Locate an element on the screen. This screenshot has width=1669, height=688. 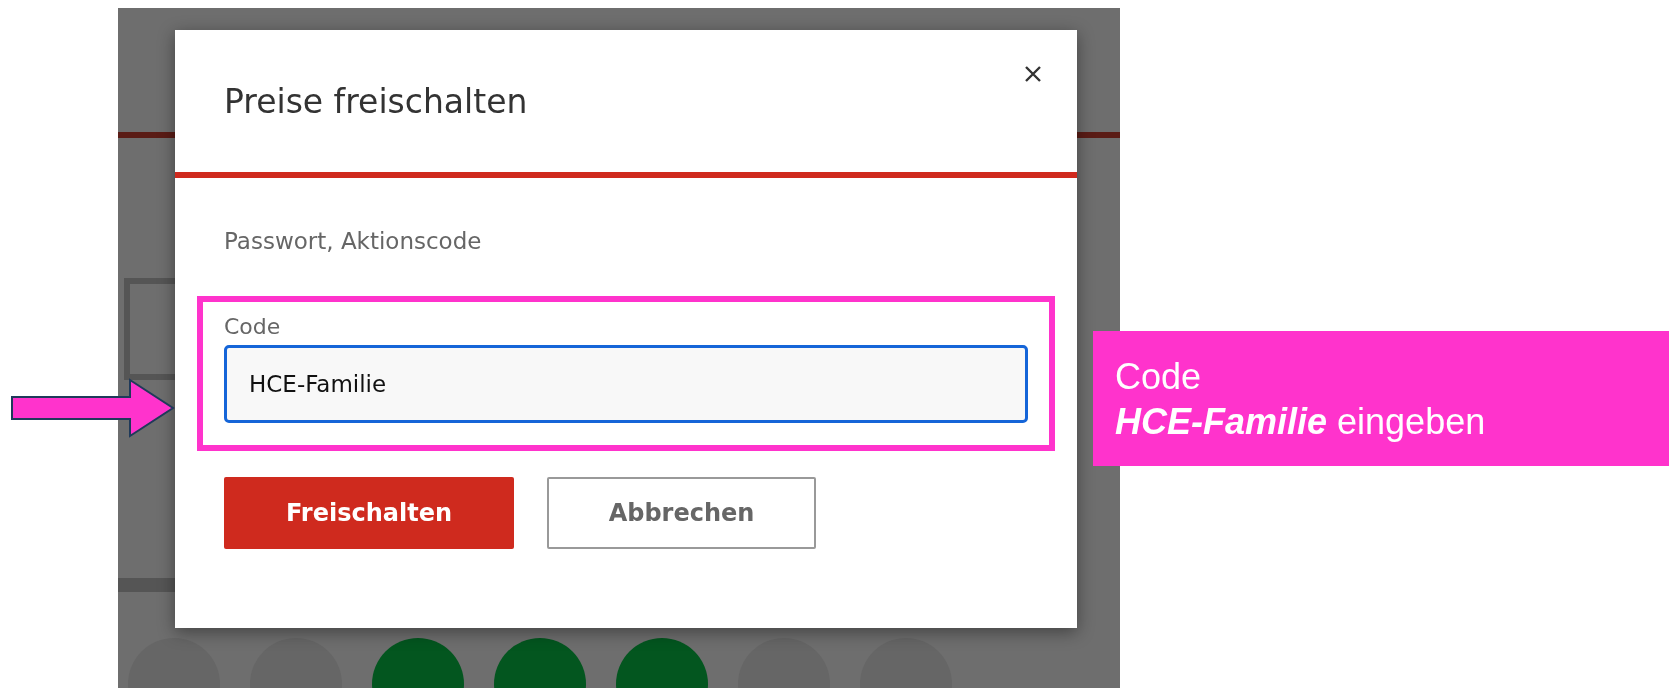
callout-text: HCE-Familie eingeben is located at coordinates (1300, 421).